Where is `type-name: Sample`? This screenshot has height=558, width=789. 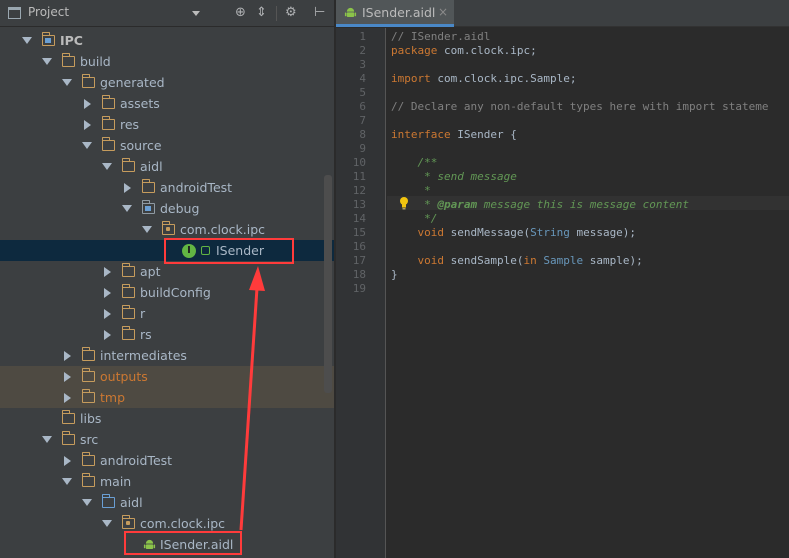
type-name: Sample is located at coordinates (563, 260).